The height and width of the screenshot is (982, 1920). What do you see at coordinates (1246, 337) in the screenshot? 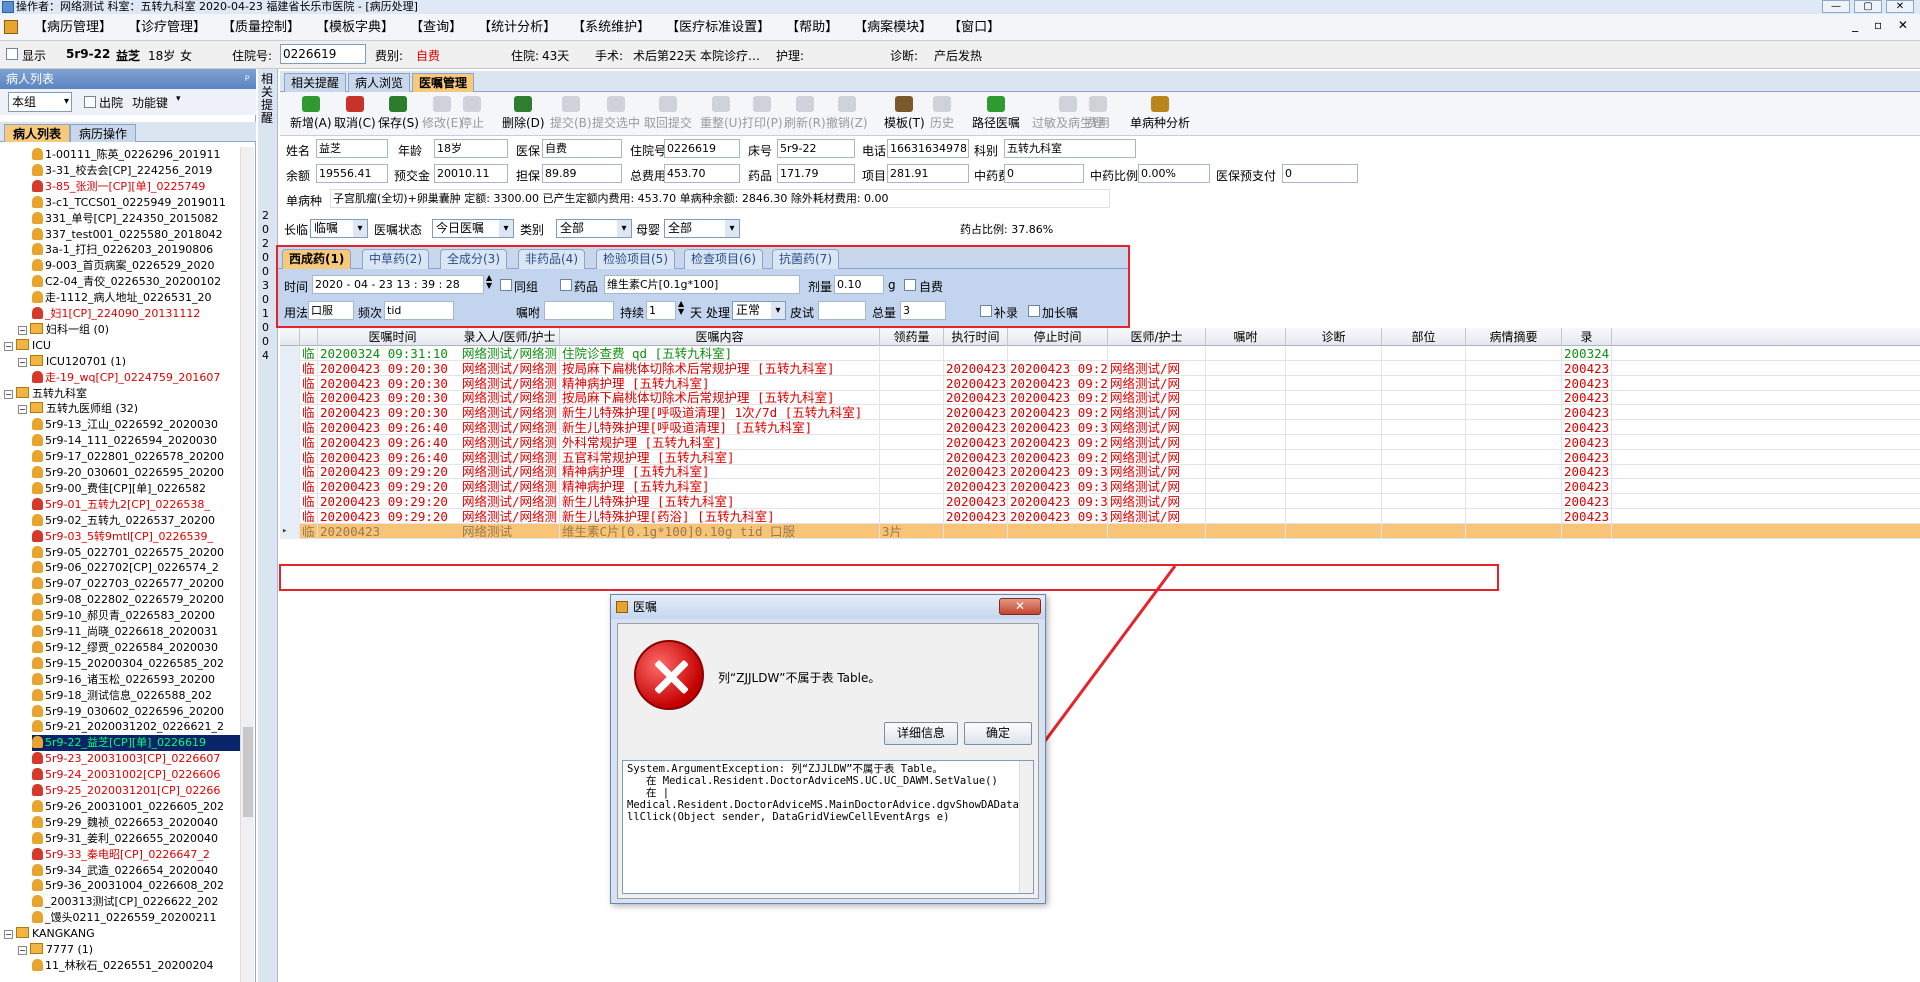
I see `col-instruction-header: 嘱咐` at bounding box center [1246, 337].